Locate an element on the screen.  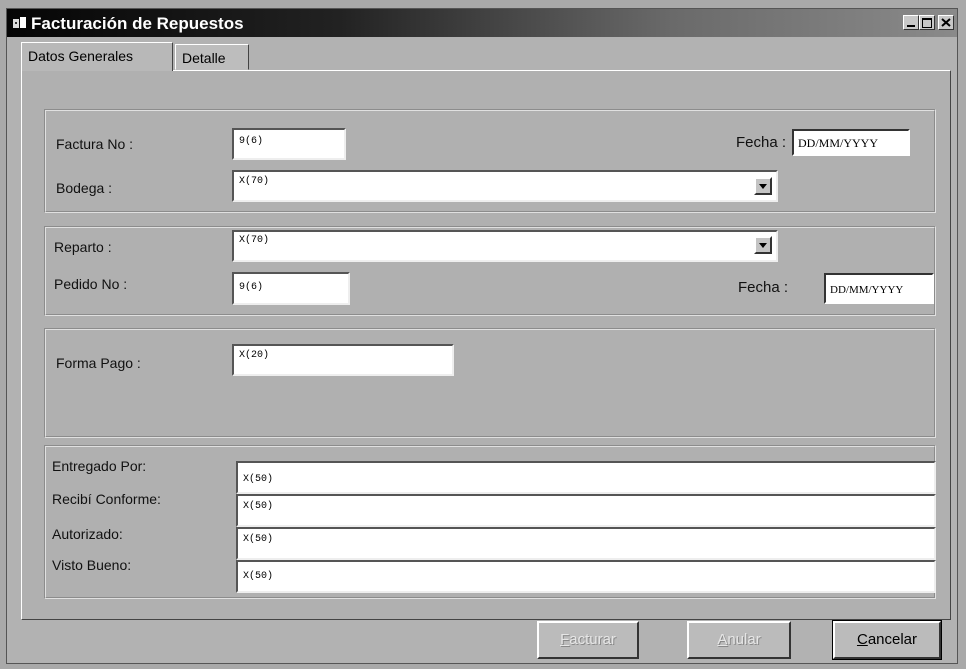
tab-datos-generales: Datos Generales is located at coordinates (97, 56).